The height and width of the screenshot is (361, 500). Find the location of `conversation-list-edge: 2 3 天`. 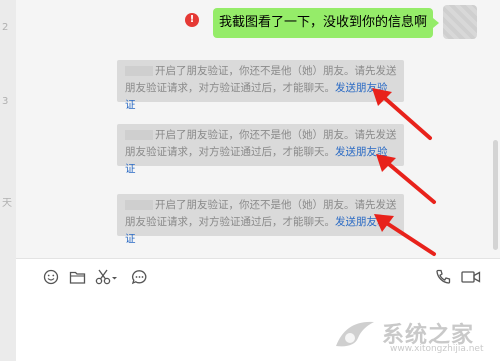

conversation-list-edge: 2 3 天 is located at coordinates (8, 180).